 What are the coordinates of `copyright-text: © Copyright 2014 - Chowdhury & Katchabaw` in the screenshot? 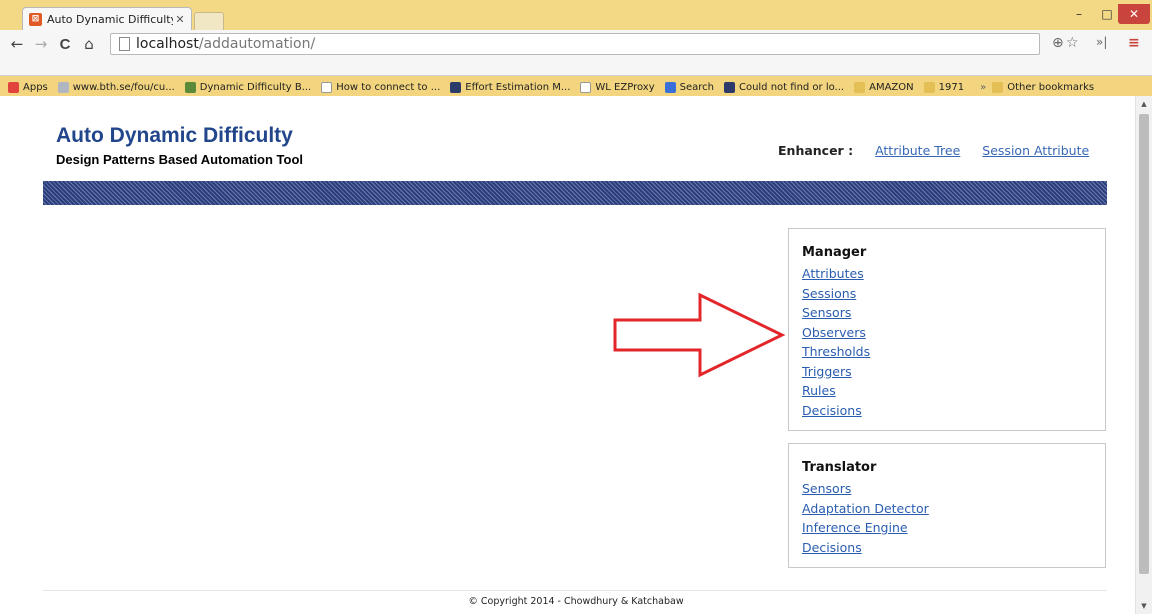 It's located at (576, 601).